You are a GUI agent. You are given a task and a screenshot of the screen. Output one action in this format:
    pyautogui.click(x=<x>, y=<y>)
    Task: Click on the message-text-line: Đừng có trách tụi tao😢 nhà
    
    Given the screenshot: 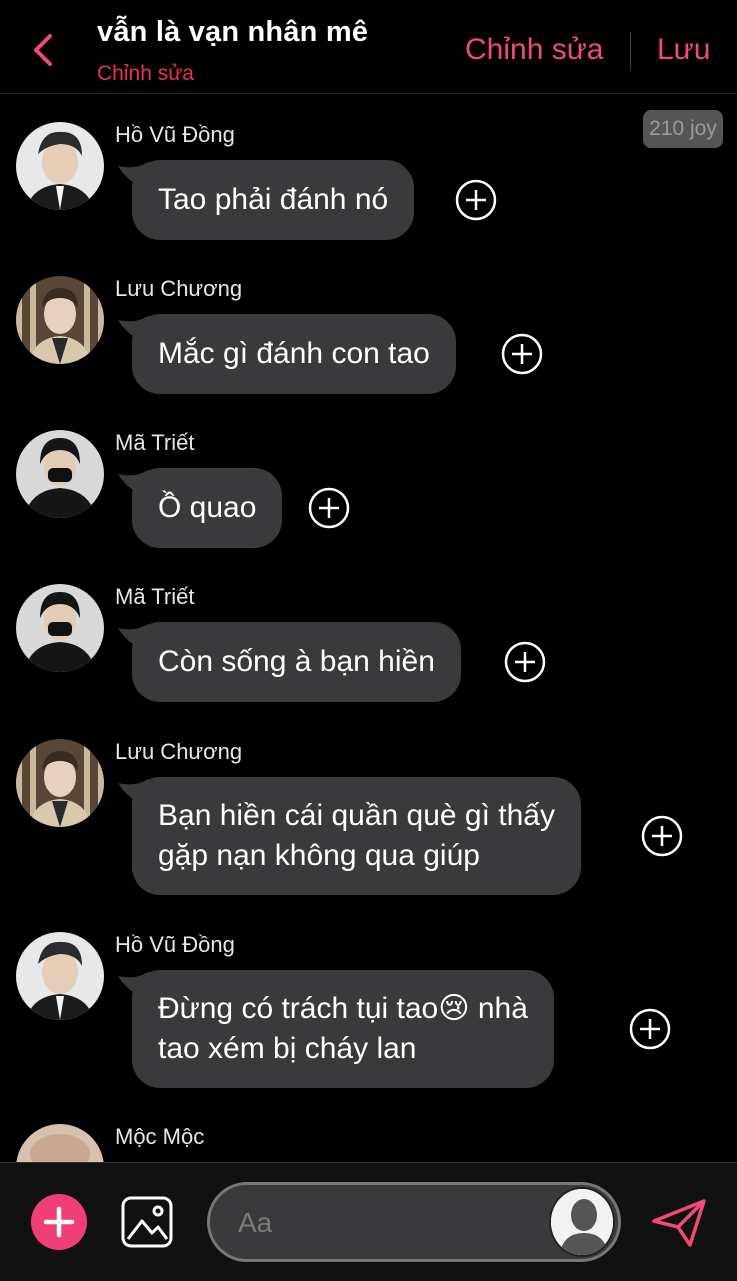 What is the action you would take?
    pyautogui.click(x=343, y=1009)
    